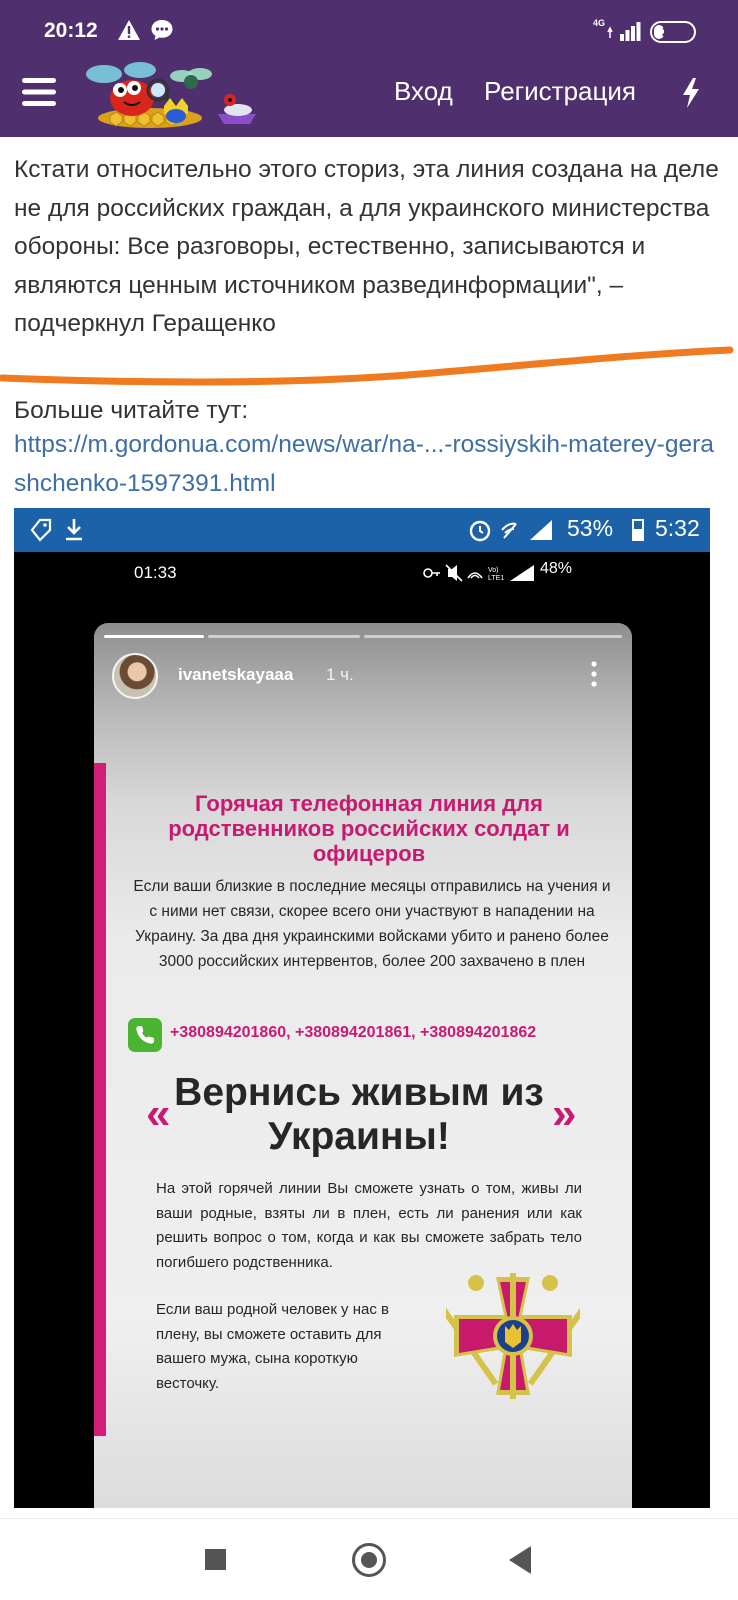 The width and height of the screenshot is (738, 1600). What do you see at coordinates (131, 410) in the screenshot?
I see `read-more-label: Больше читайте тут:` at bounding box center [131, 410].